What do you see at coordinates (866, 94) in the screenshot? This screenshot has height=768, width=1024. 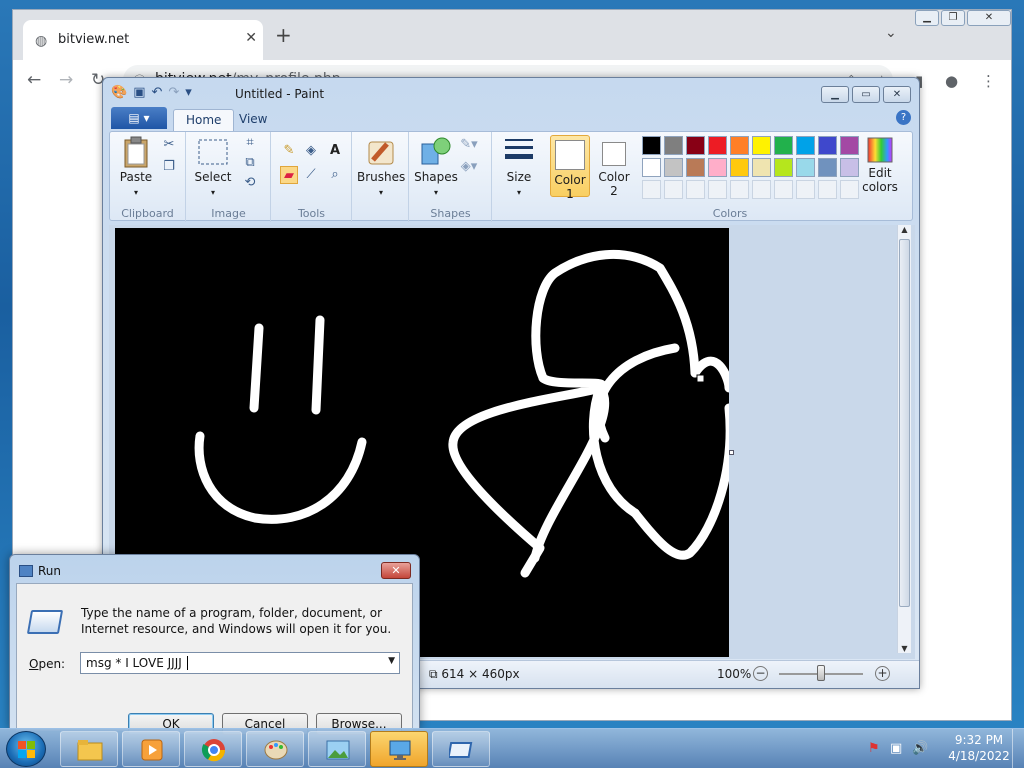 I see `maximize-button: ▭` at bounding box center [866, 94].